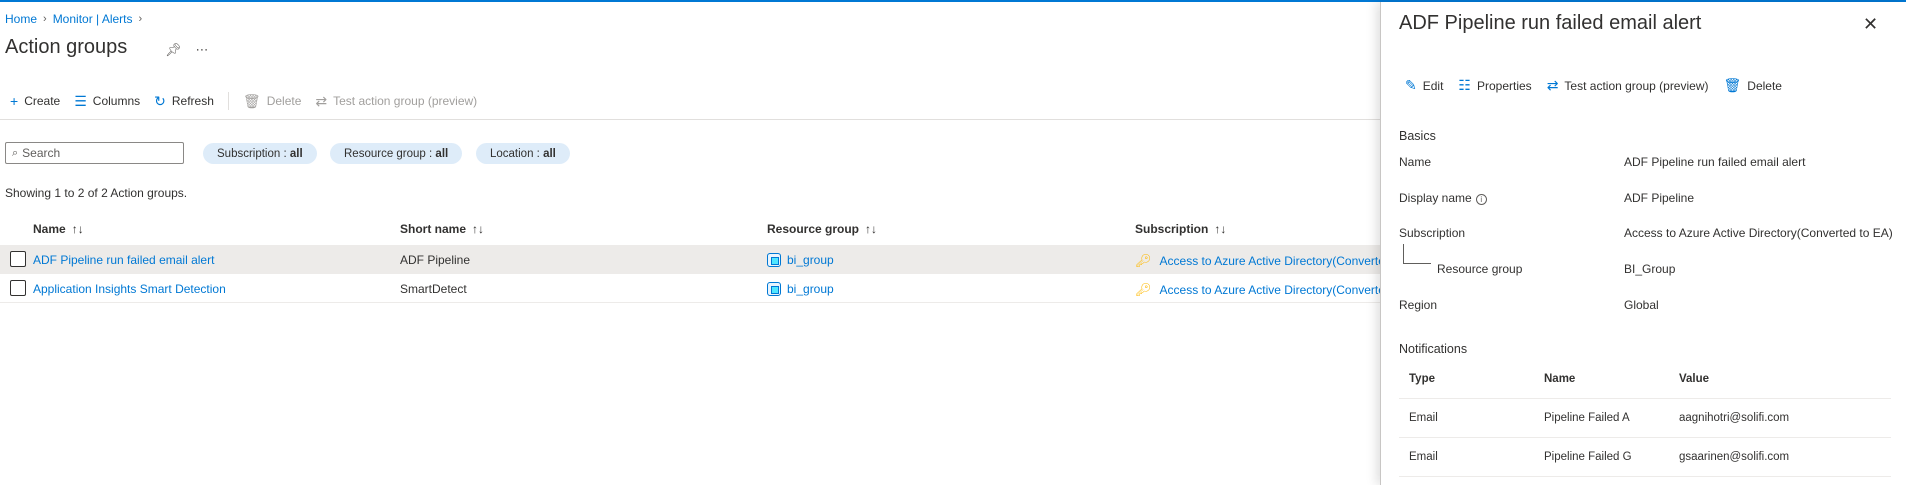 Image resolution: width=1906 pixels, height=485 pixels. Describe the element at coordinates (66, 47) in the screenshot. I see `page-title: Action groups` at that location.